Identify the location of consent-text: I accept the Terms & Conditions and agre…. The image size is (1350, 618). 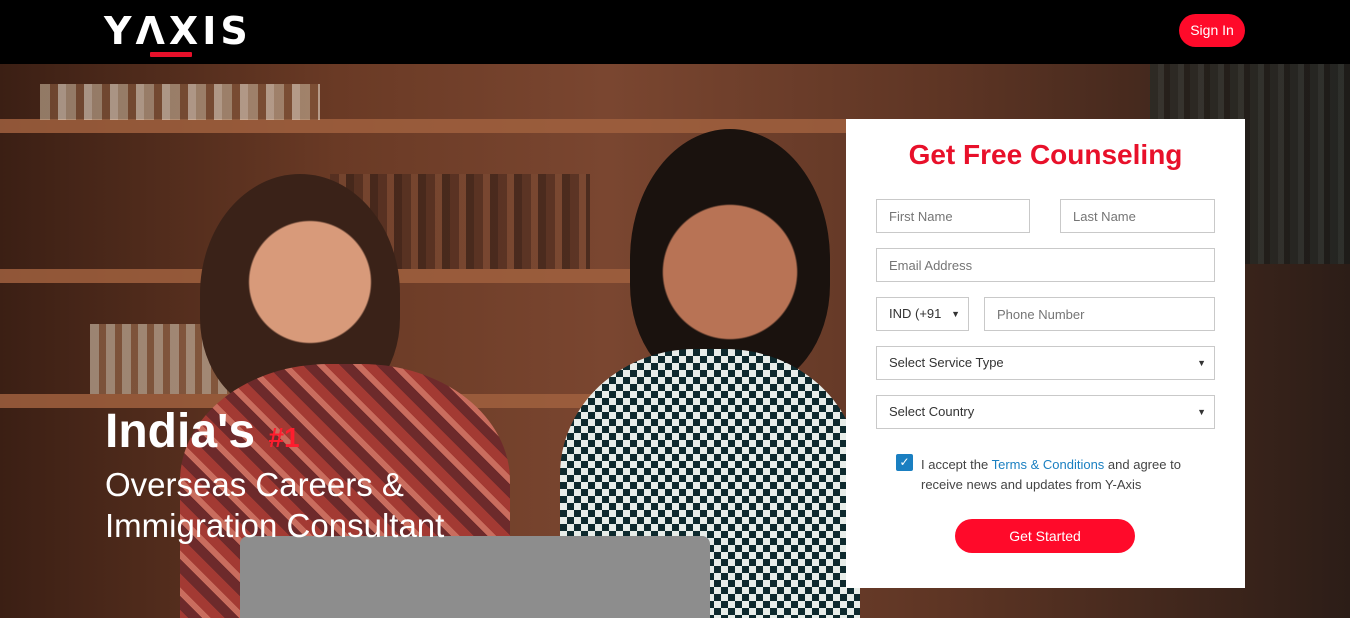
(1051, 474).